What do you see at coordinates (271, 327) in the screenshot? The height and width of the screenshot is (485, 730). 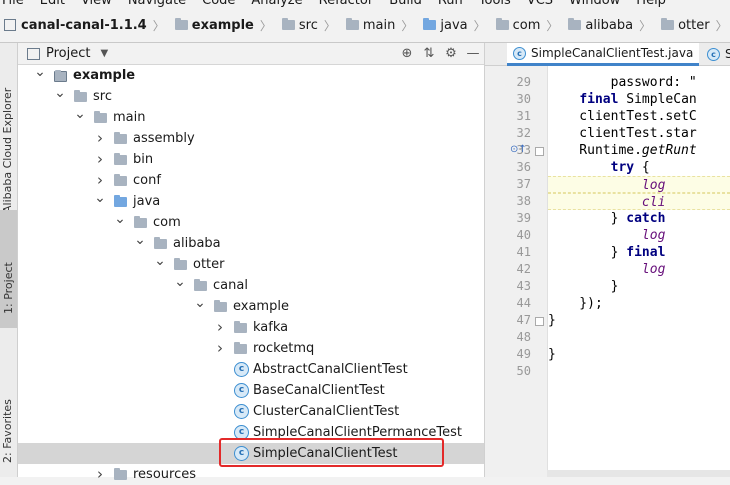 I see `tree-node-label: kafka` at bounding box center [271, 327].